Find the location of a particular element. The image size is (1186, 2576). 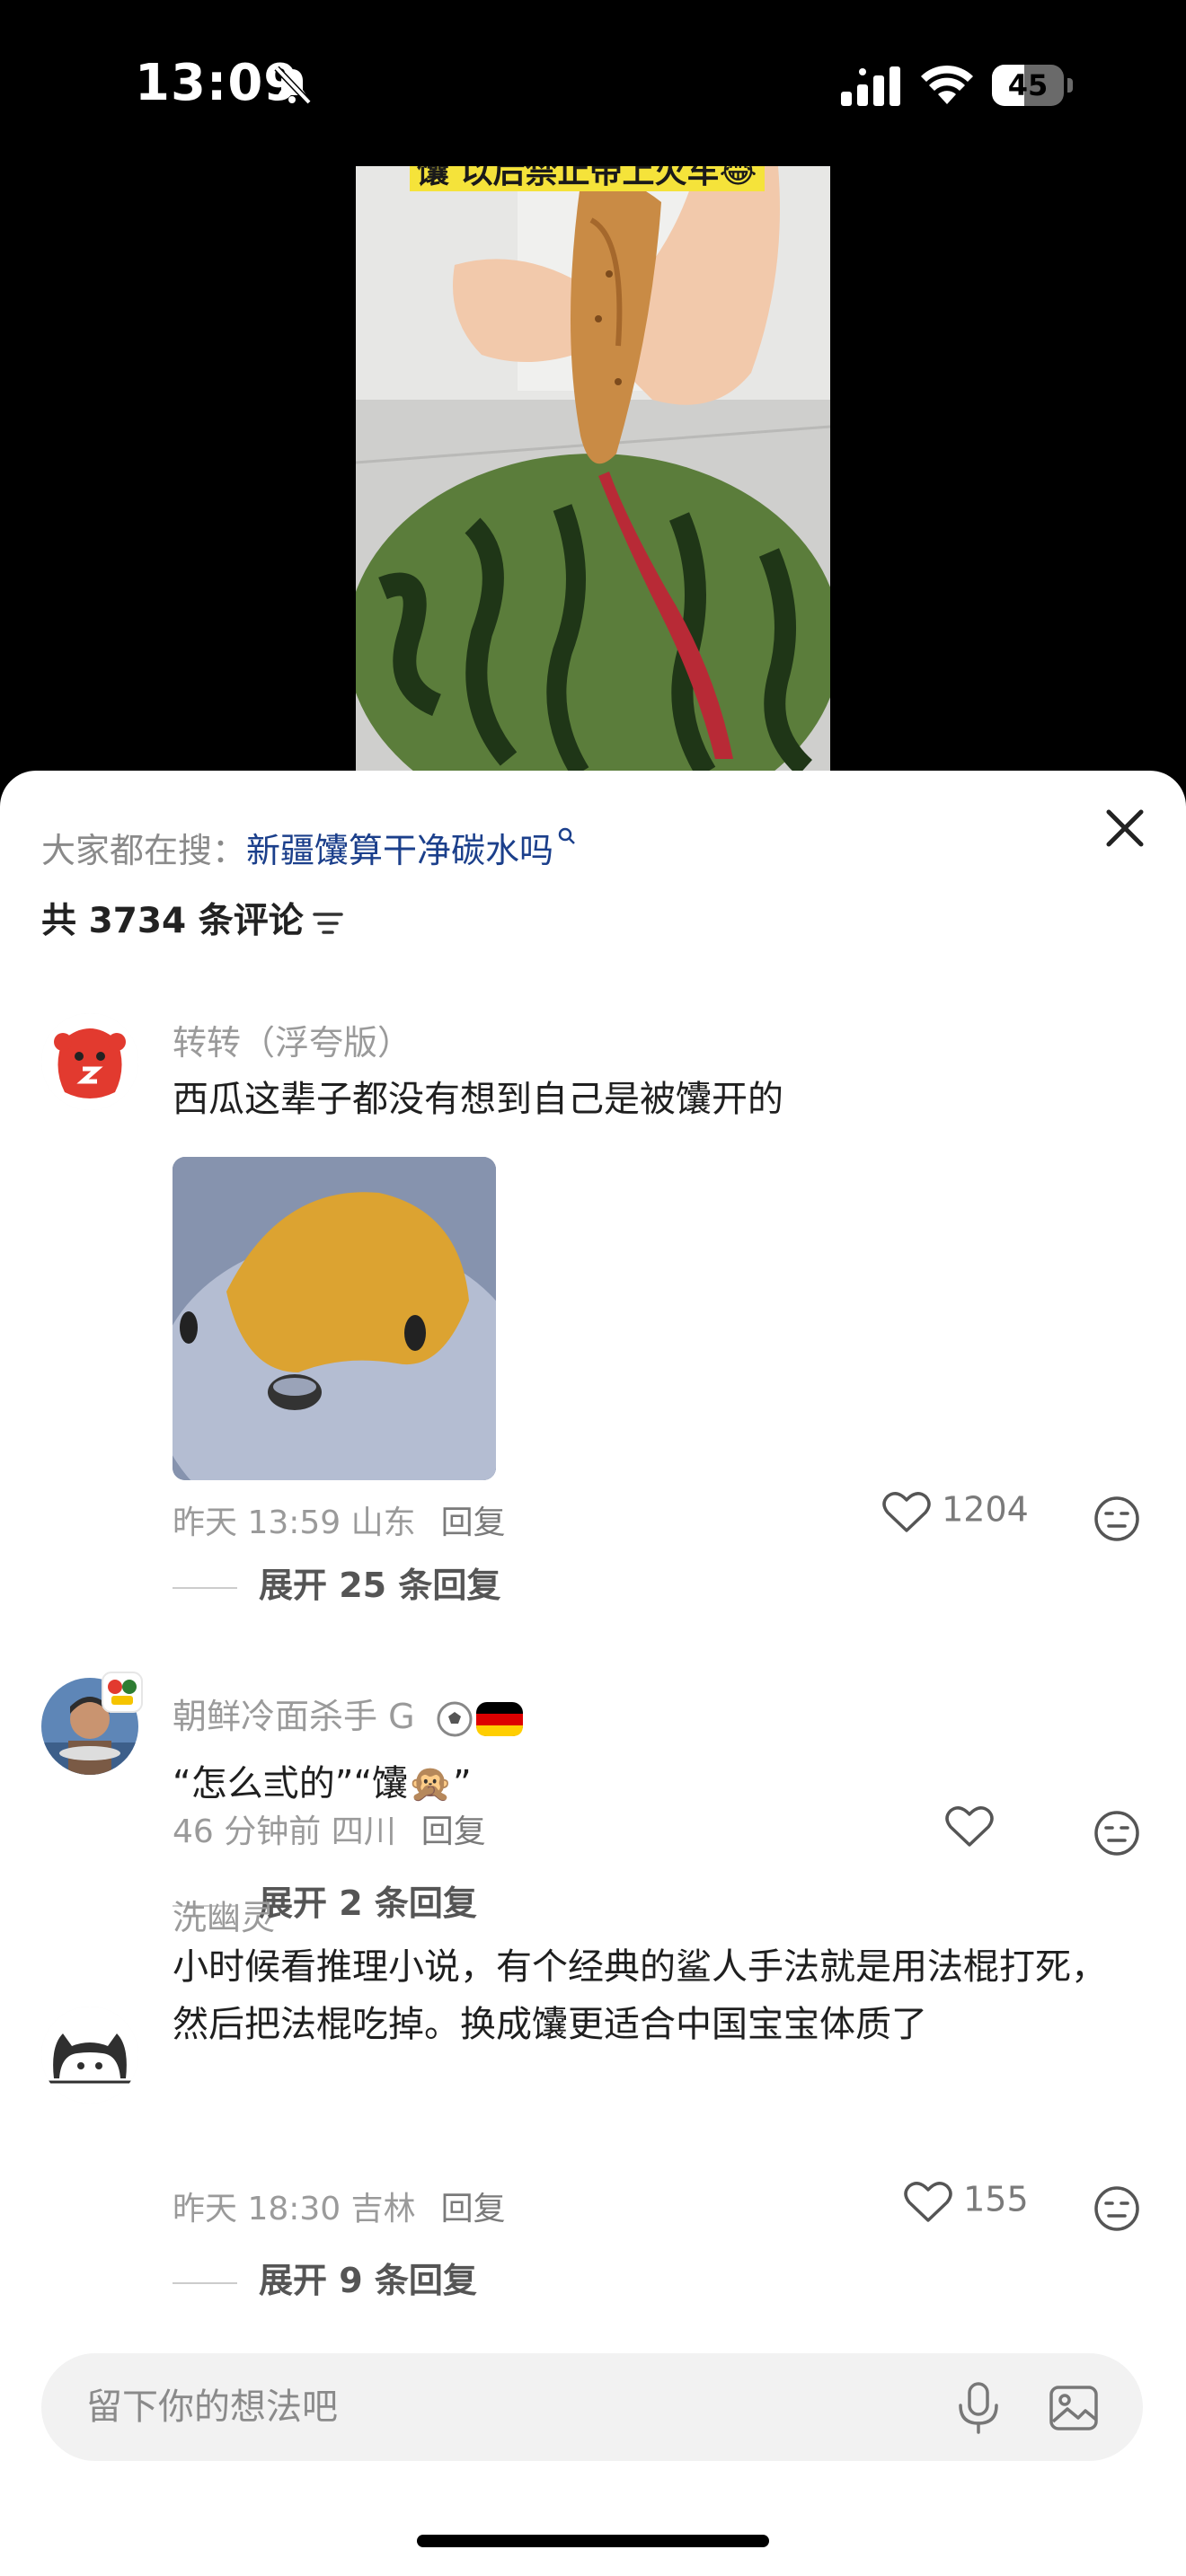

comment-text: 西瓜这辈子都没有想到自己是被馕开的 is located at coordinates (478, 1099).